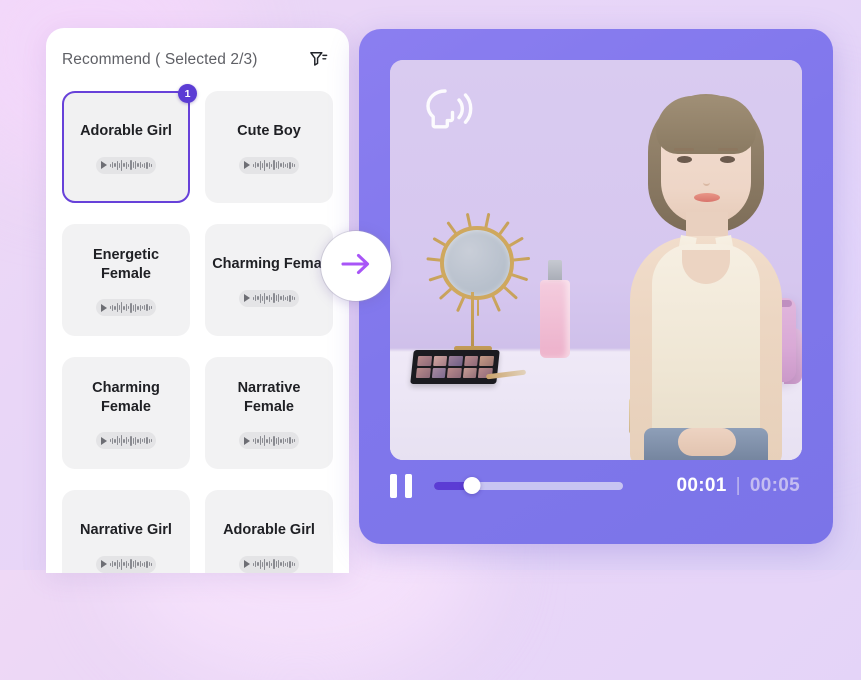  I want to click on arrow-right-icon, so click(356, 266).